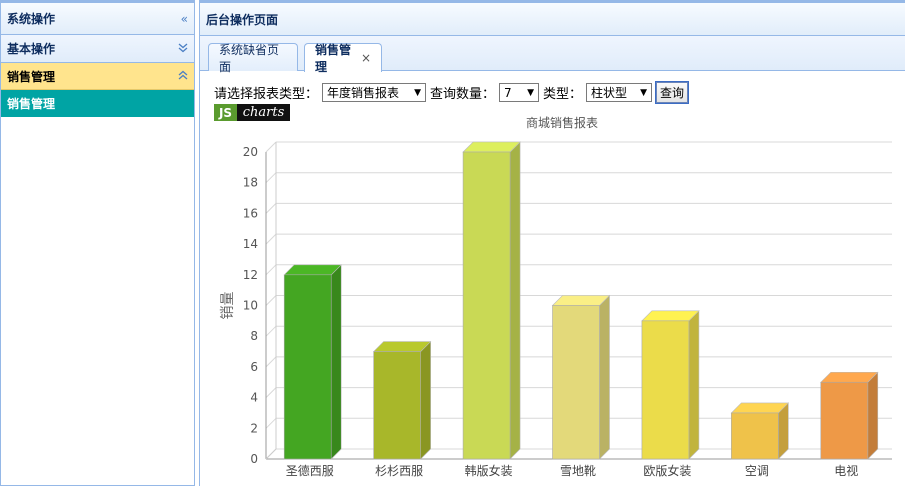 The width and height of the screenshot is (905, 486). Describe the element at coordinates (183, 49) in the screenshot. I see `double-chevron-down-icon` at that location.